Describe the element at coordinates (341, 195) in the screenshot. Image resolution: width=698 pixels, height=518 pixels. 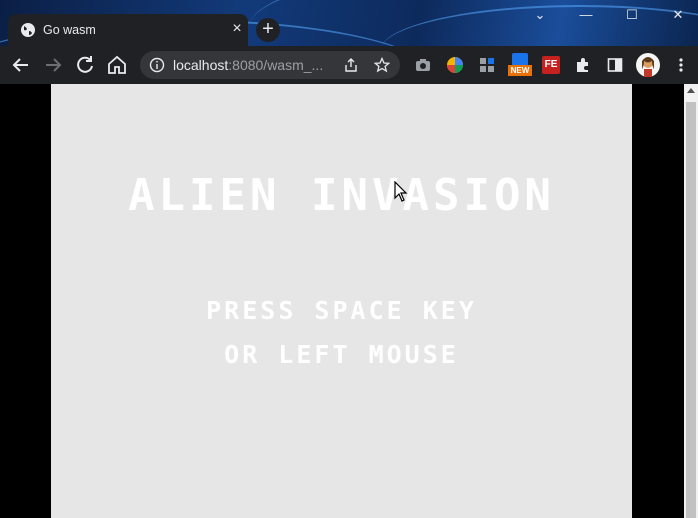
I see `game-title: ALIEN INVASION` at that location.